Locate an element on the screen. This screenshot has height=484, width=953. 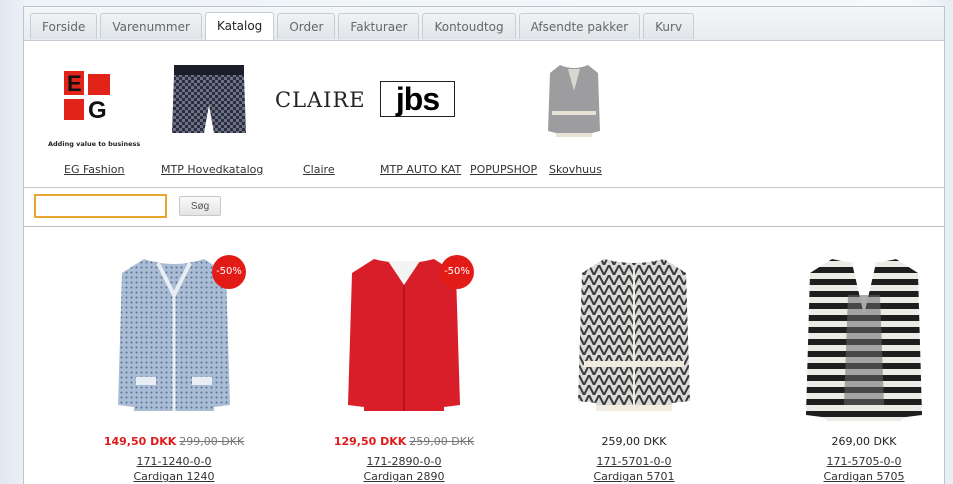
brand-link-eg-fashion: EG Fashion is located at coordinates (94, 169).